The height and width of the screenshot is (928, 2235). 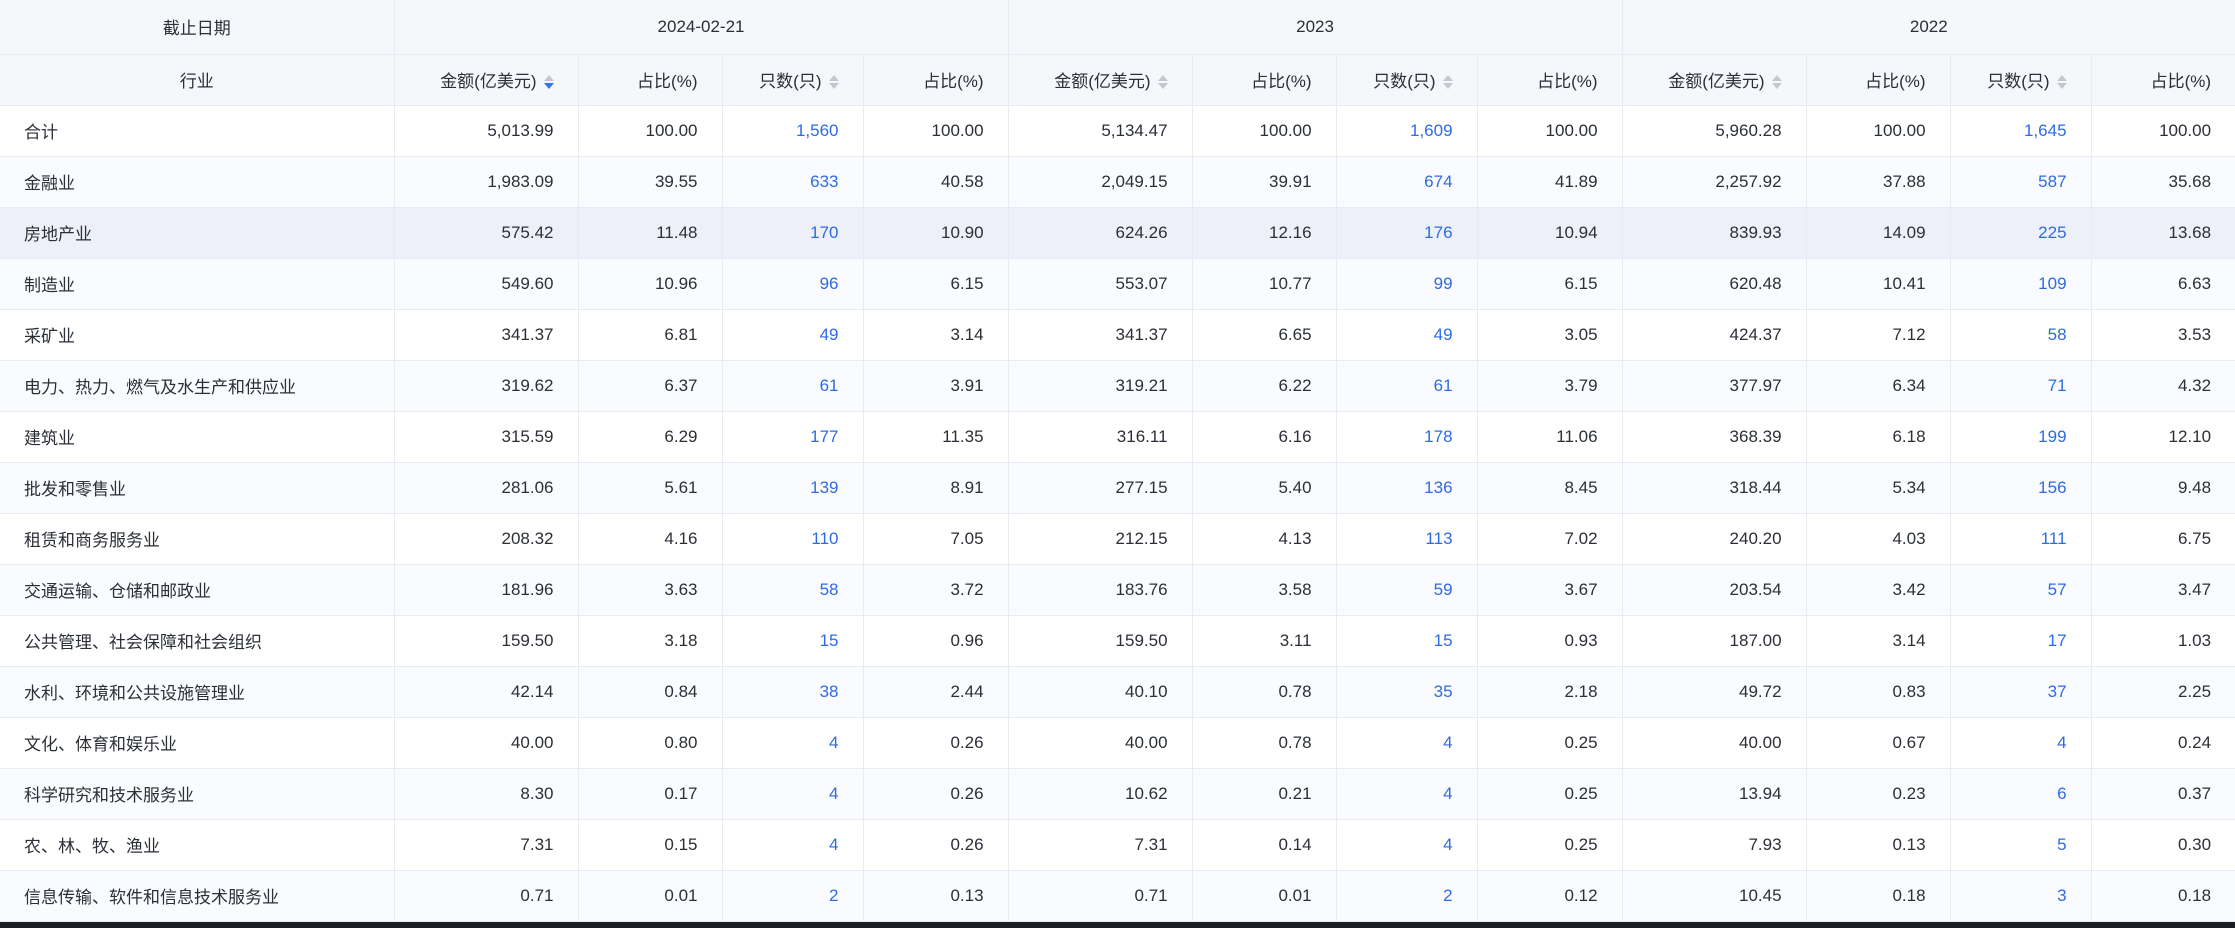 I want to click on count-cell: 99, so click(x=1407, y=284).